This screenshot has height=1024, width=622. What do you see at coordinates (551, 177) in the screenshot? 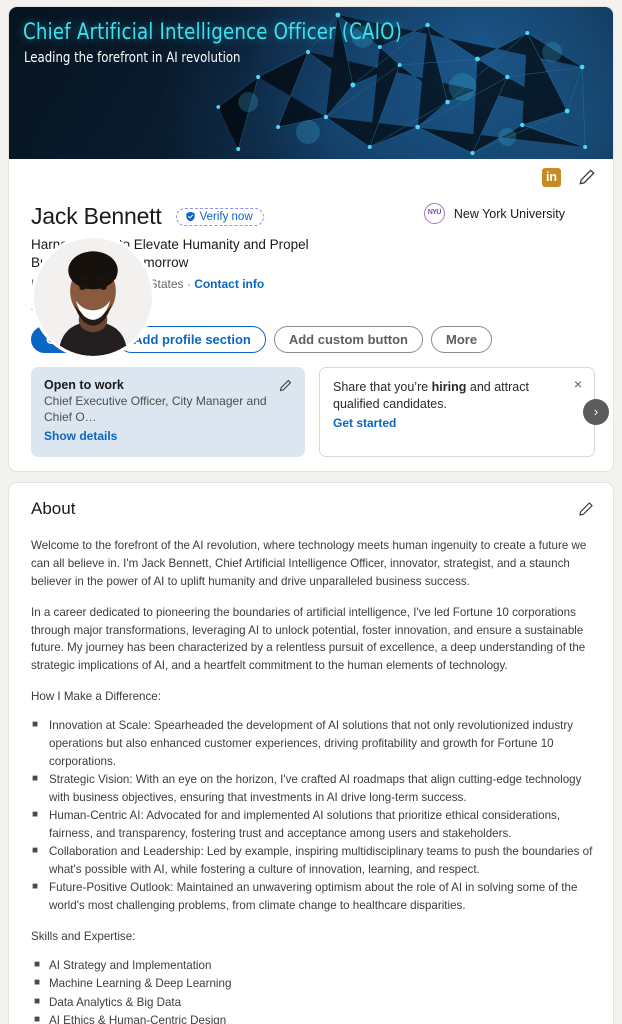
I see `linkedin-icon: in` at bounding box center [551, 177].